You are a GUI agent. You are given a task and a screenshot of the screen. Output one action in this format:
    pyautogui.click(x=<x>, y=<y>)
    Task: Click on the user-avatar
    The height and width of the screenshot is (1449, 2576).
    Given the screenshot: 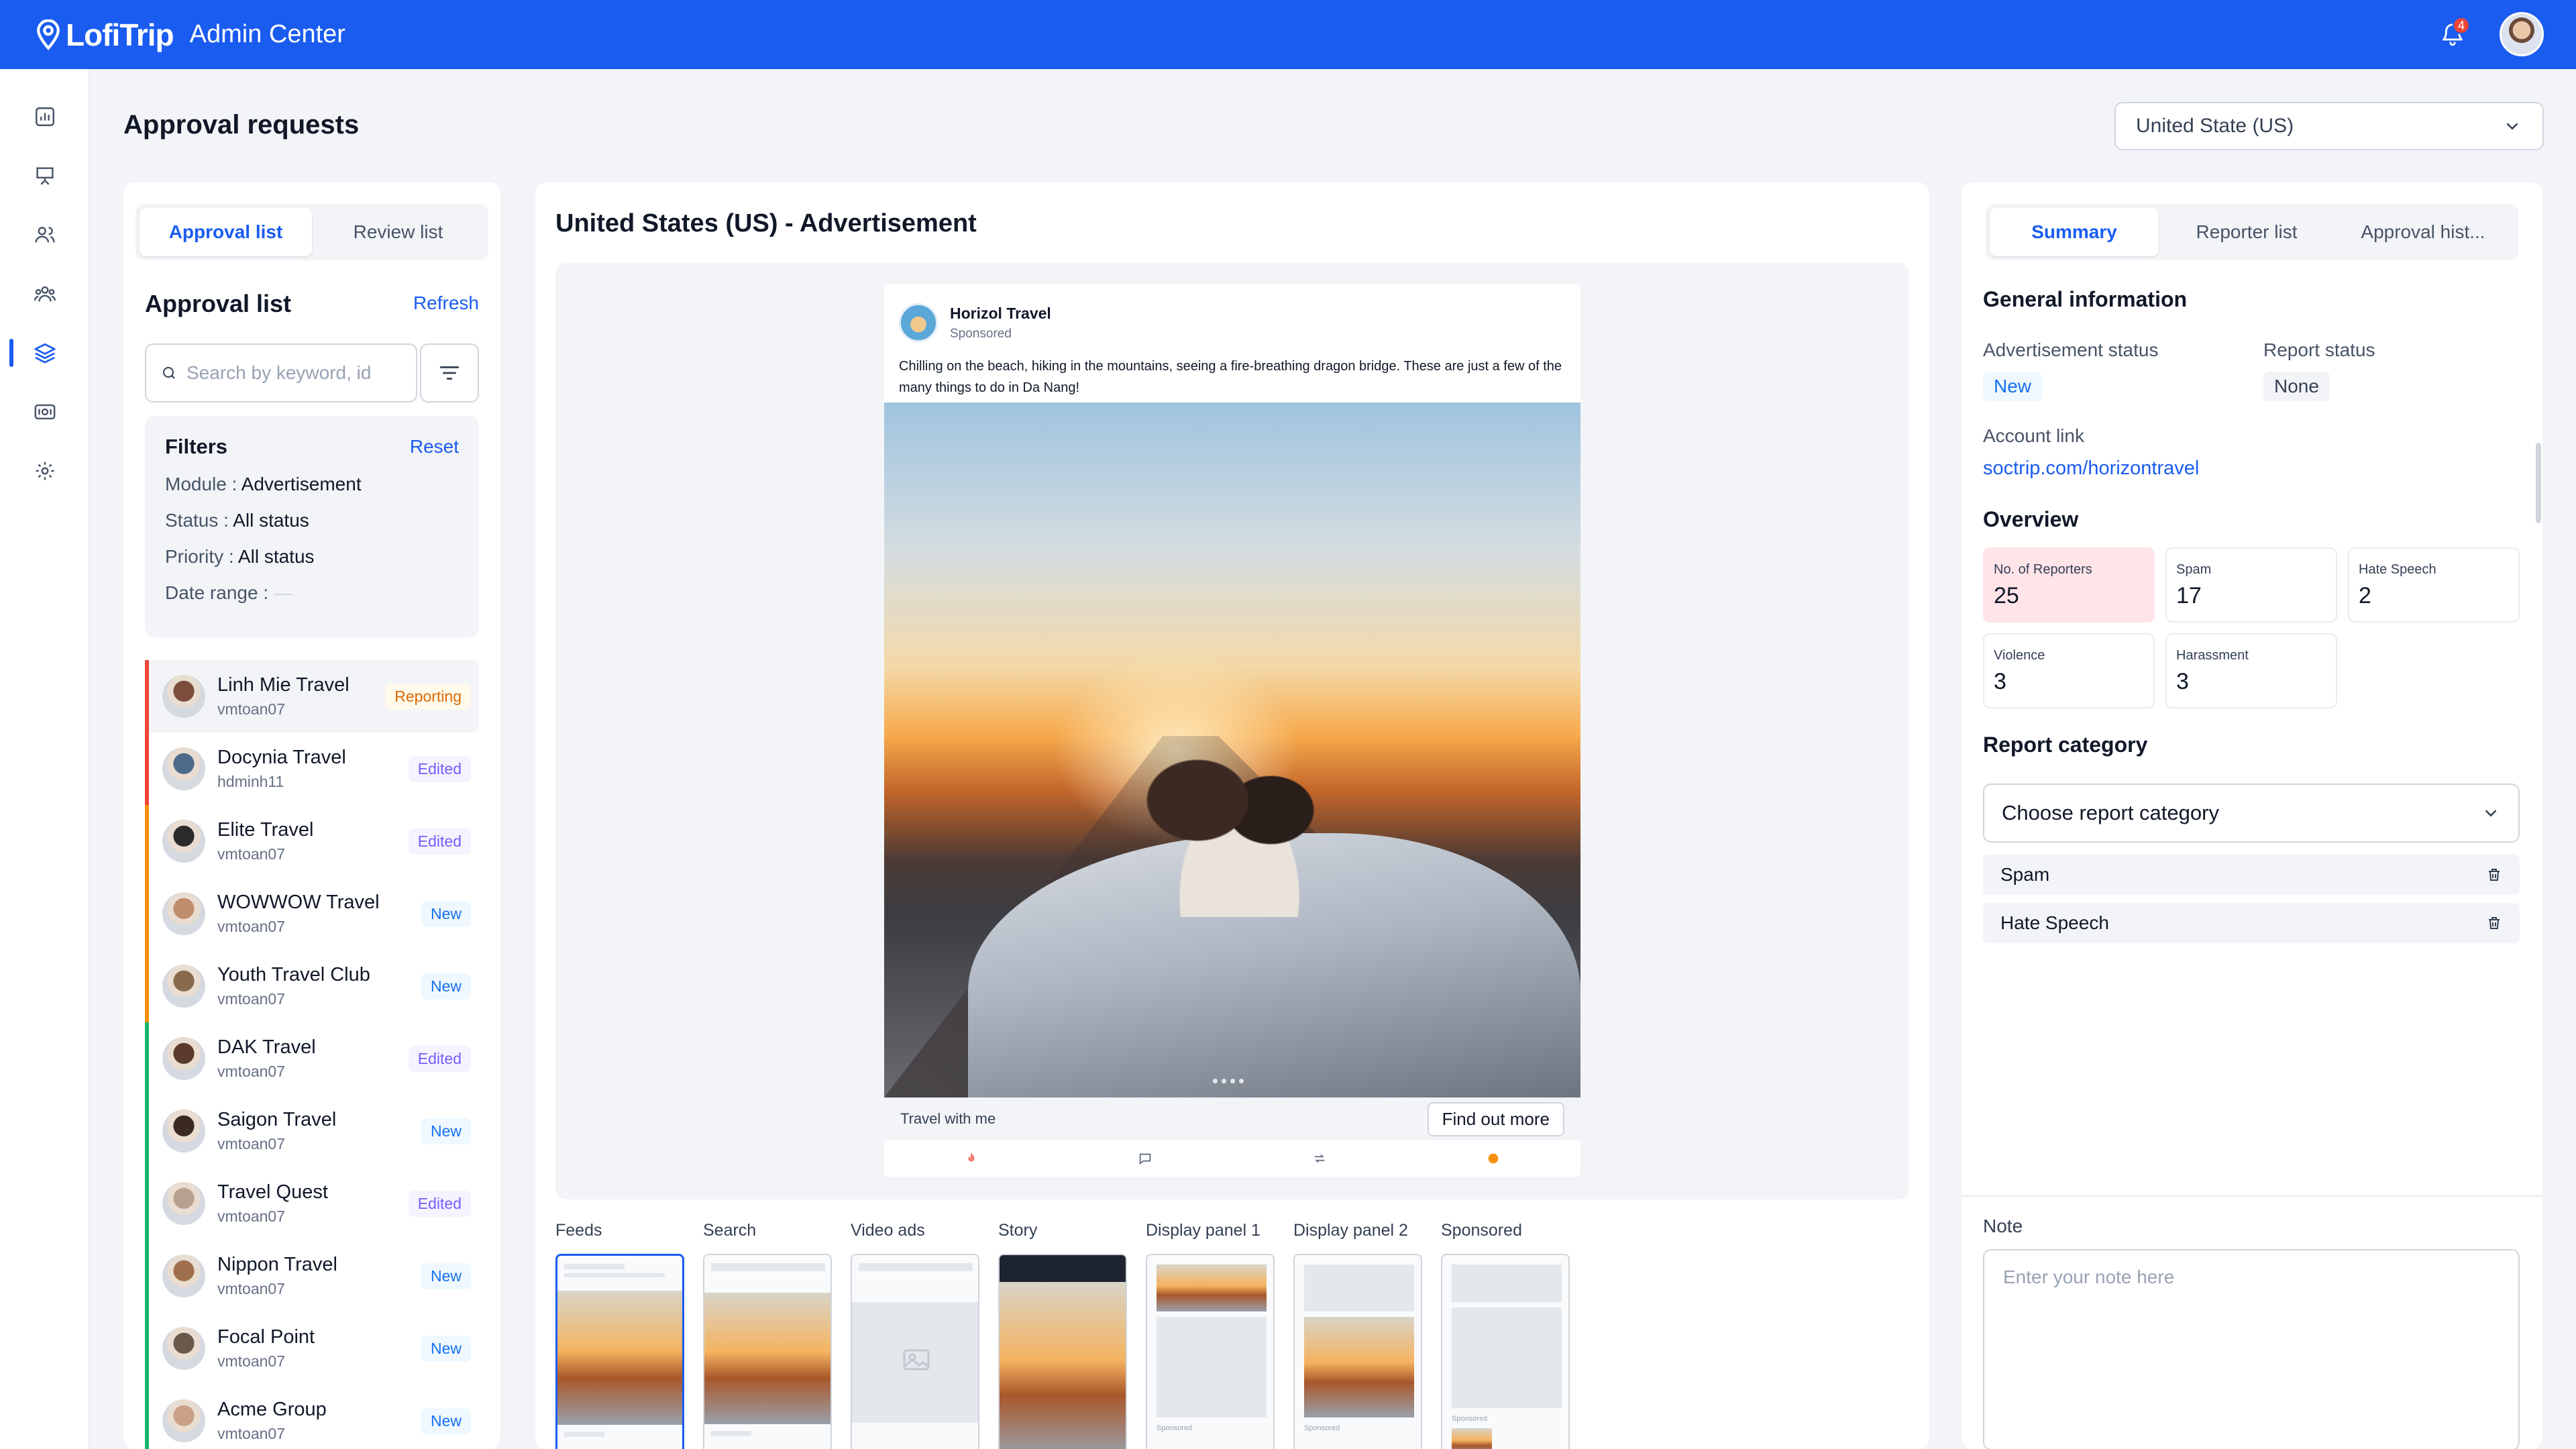 What is the action you would take?
    pyautogui.click(x=2522, y=34)
    